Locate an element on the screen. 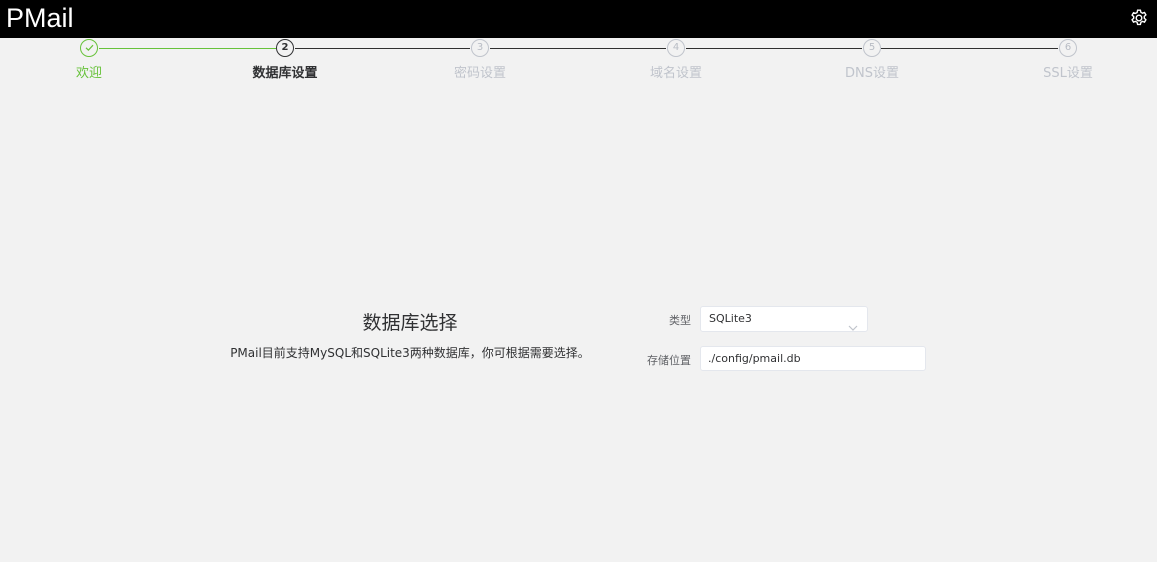 The width and height of the screenshot is (1157, 562). step-title: 域名设置 is located at coordinates (675, 73).